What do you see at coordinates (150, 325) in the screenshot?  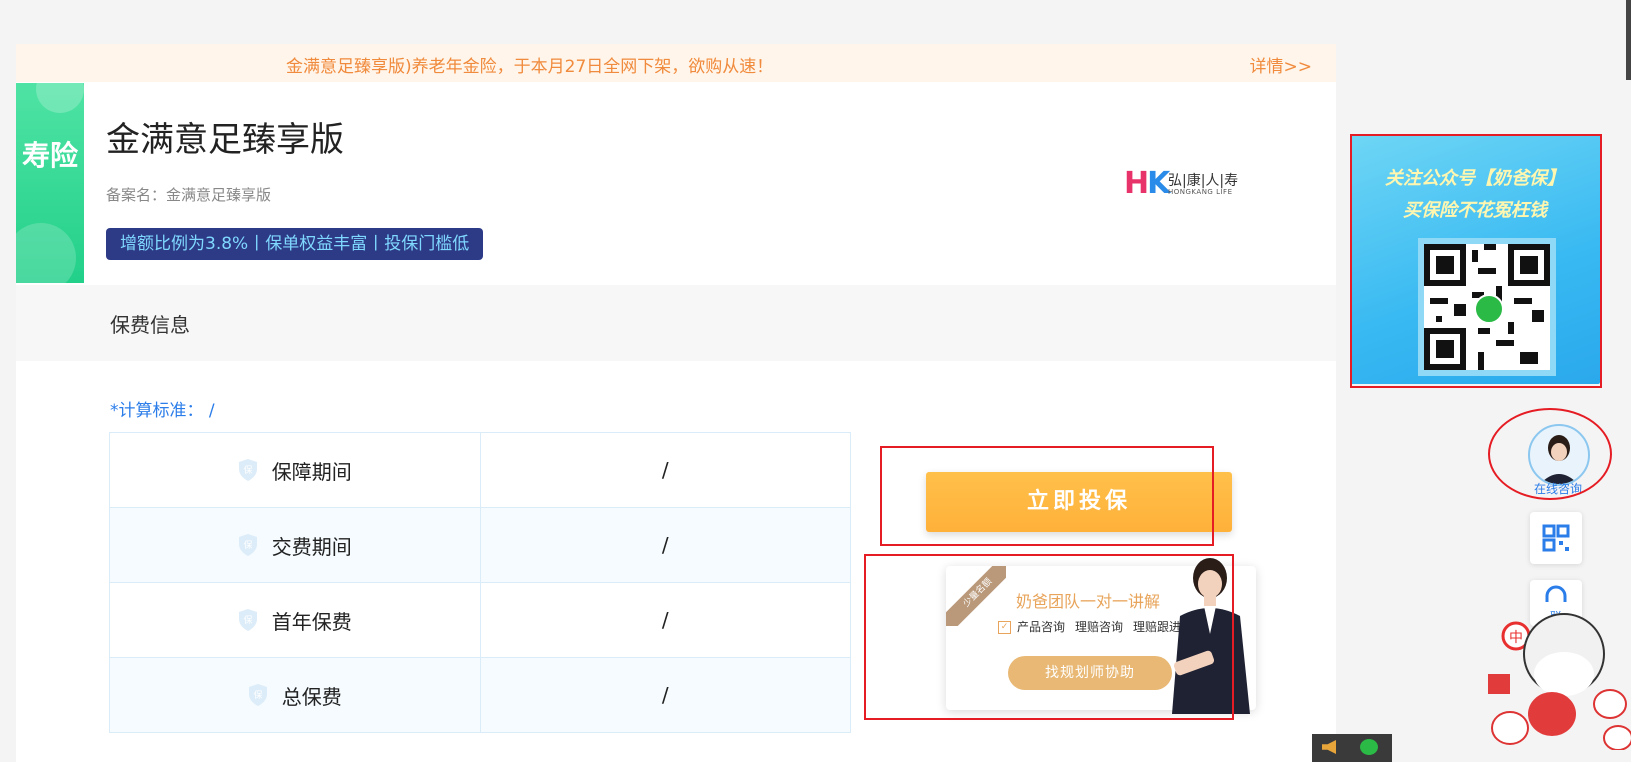 I see `section-title: 保费信息` at bounding box center [150, 325].